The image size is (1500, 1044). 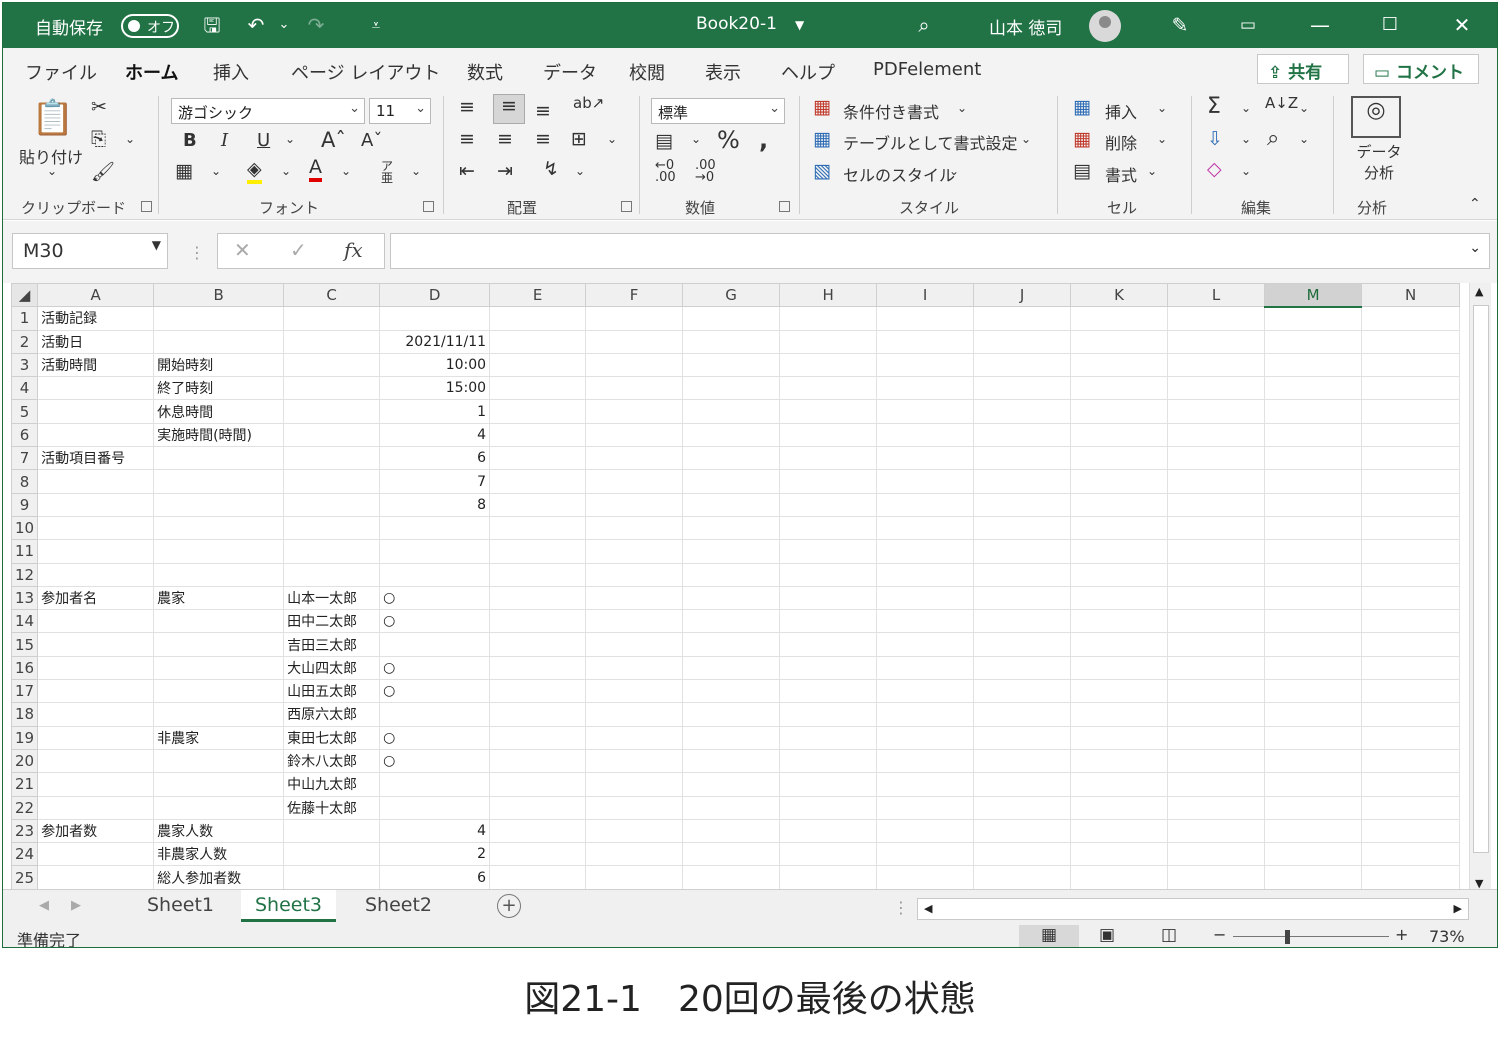 What do you see at coordinates (1216, 644) in the screenshot?
I see `cell-l15` at bounding box center [1216, 644].